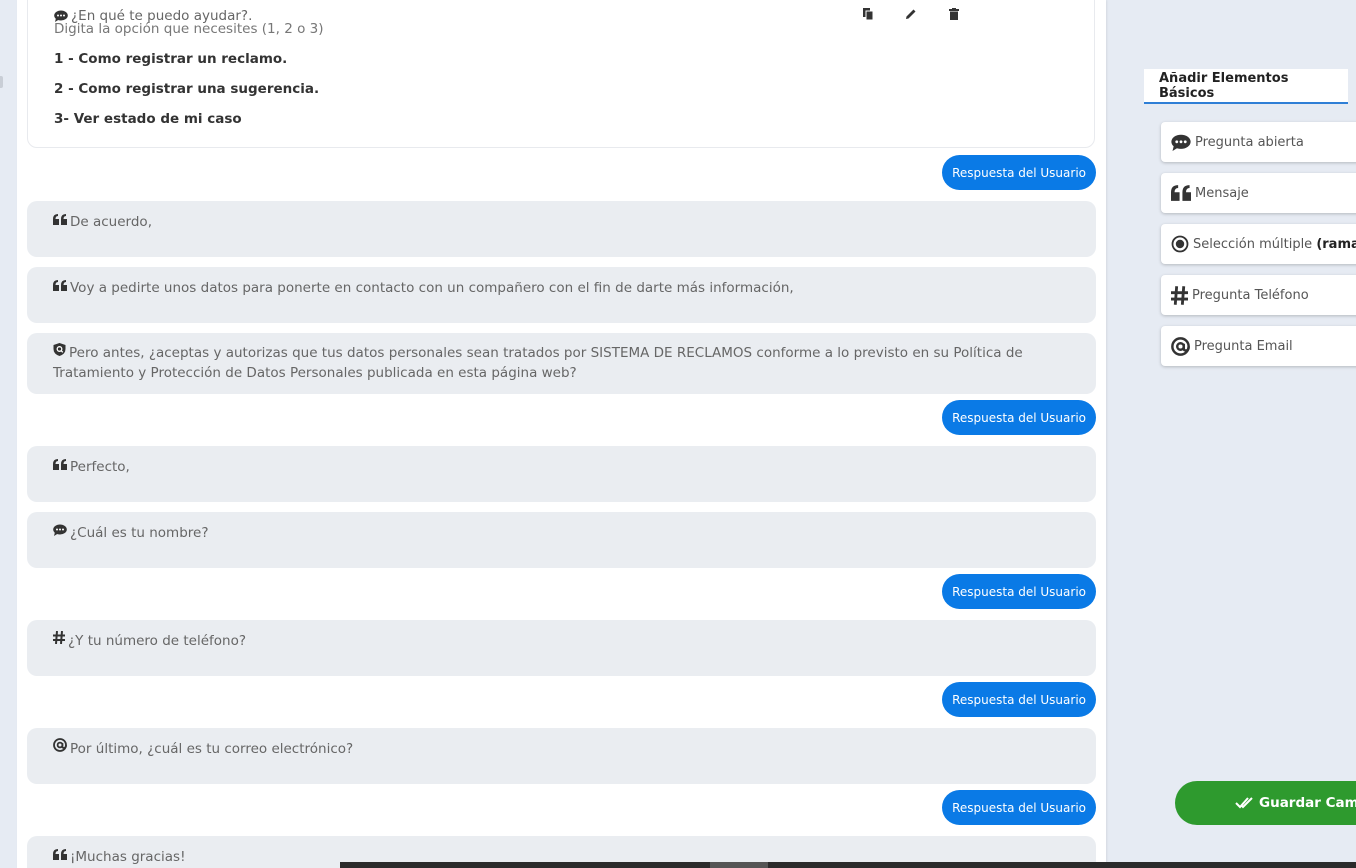 The width and height of the screenshot is (1356, 868). Describe the element at coordinates (148, 119) in the screenshot. I see `option-3: 3- Ver estado de mi caso` at that location.